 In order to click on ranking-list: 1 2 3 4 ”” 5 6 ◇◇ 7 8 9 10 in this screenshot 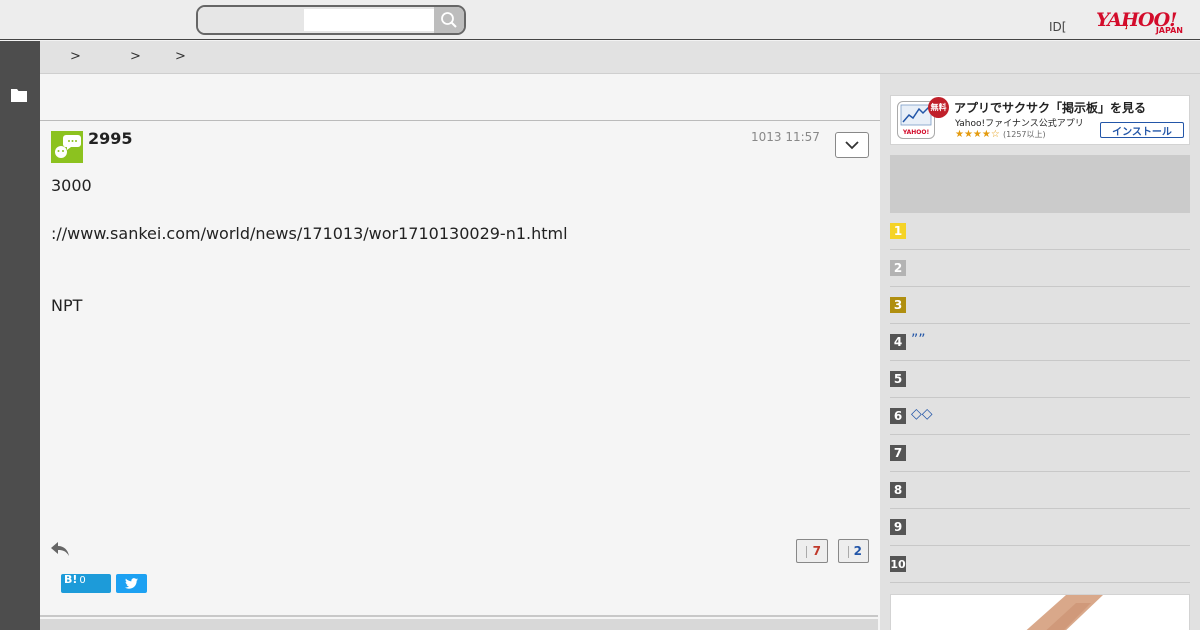, I will do `click(1040, 398)`.